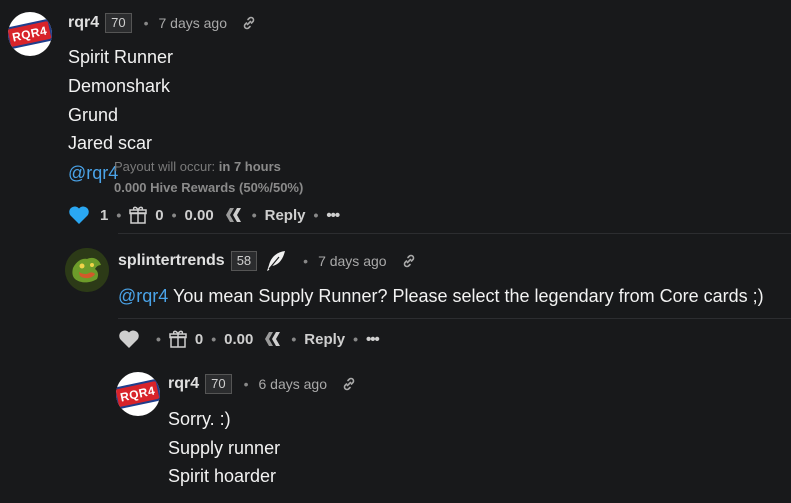 This screenshot has height=503, width=791. I want to click on action-bar: 1 • 0 • 0.00 • Reply • •••, so click(204, 215).